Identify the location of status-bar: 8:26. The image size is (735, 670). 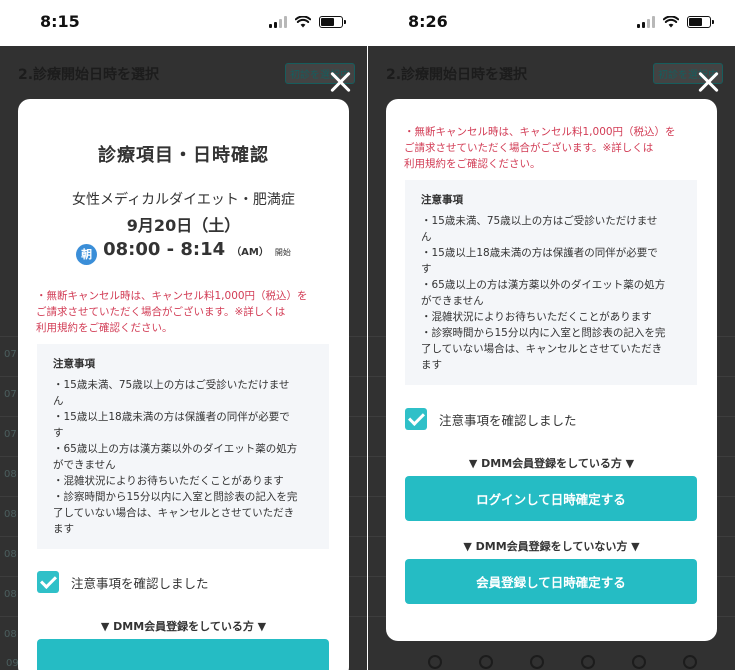
(551, 23).